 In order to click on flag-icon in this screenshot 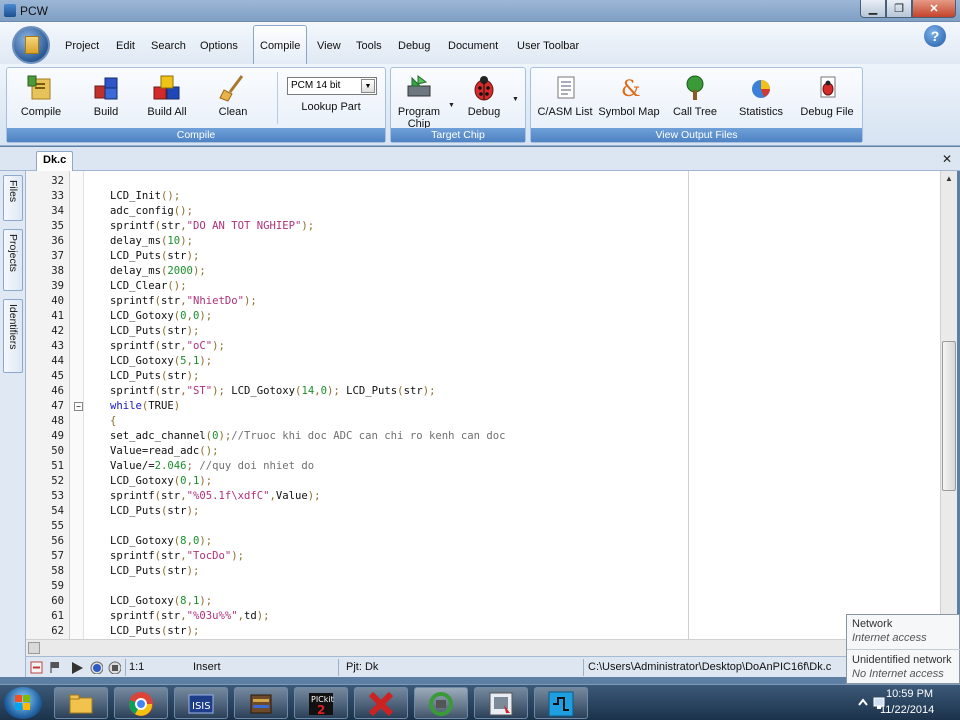, I will do `click(54, 667)`.